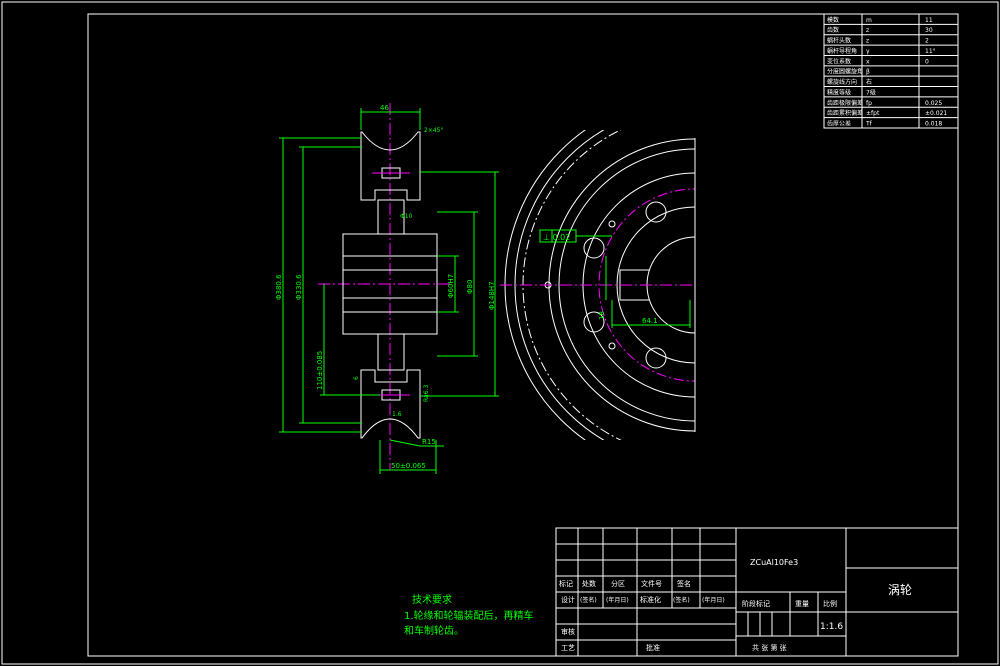 The image size is (1000, 666). What do you see at coordinates (470, 287) in the screenshot?
I see `dim-hub-diameter: Φ80` at bounding box center [470, 287].